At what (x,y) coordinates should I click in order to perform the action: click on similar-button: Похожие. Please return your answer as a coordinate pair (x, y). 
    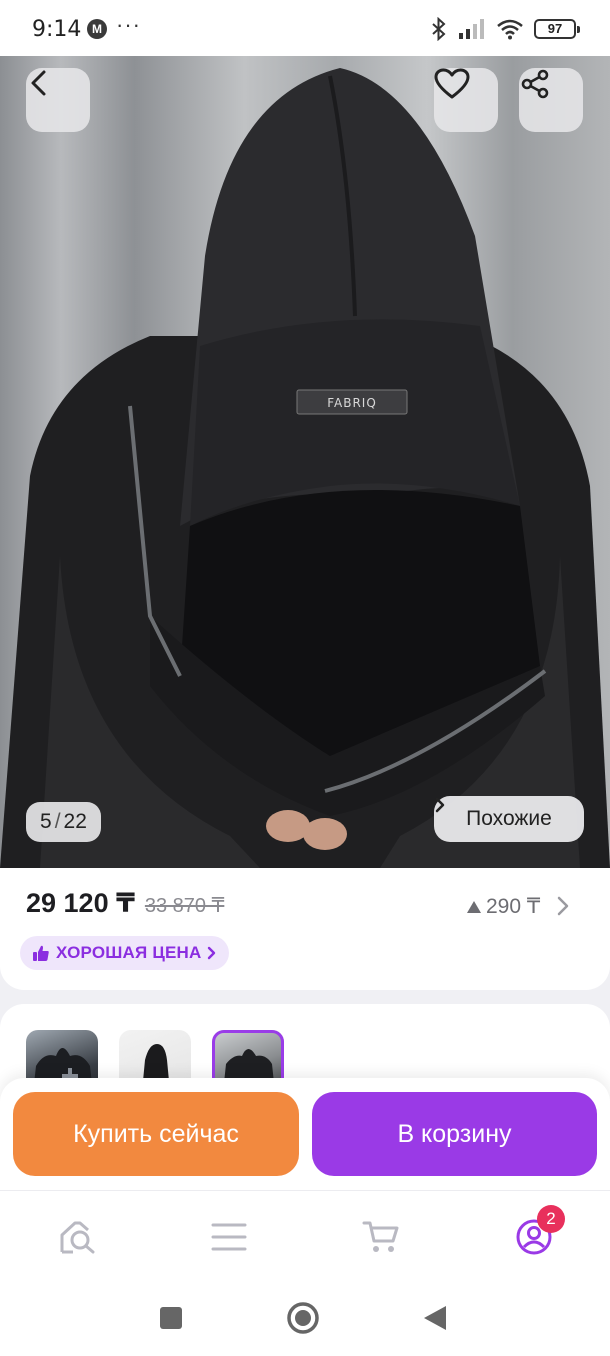
    Looking at the image, I should click on (509, 819).